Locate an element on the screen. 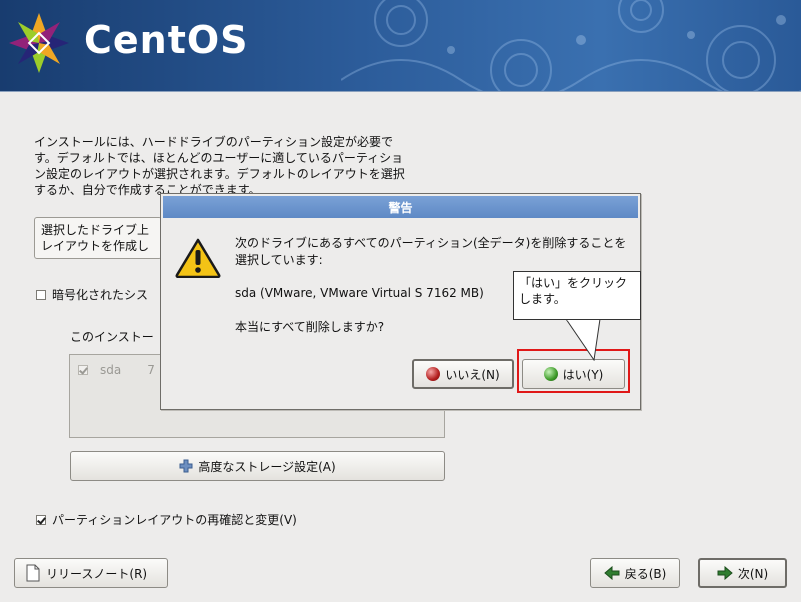 The image size is (801, 602). dialog-drive: sda (VMware, VMware Virtual S 7162 MB) is located at coordinates (359, 293).